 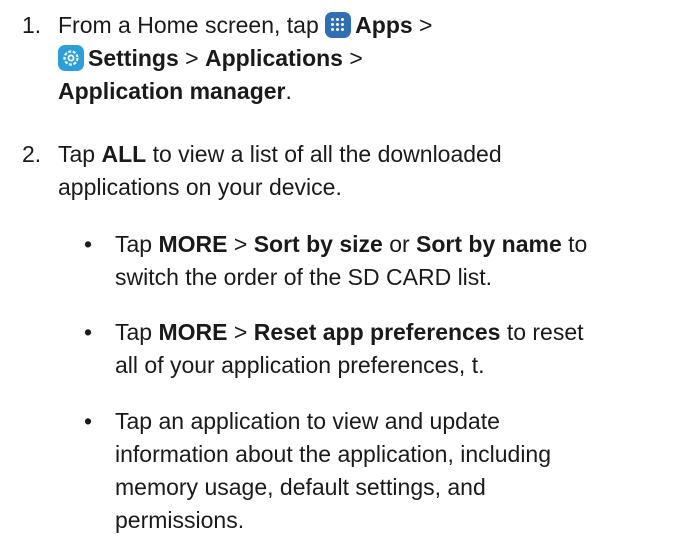 What do you see at coordinates (71, 58) in the screenshot?
I see `settings-gear-icon` at bounding box center [71, 58].